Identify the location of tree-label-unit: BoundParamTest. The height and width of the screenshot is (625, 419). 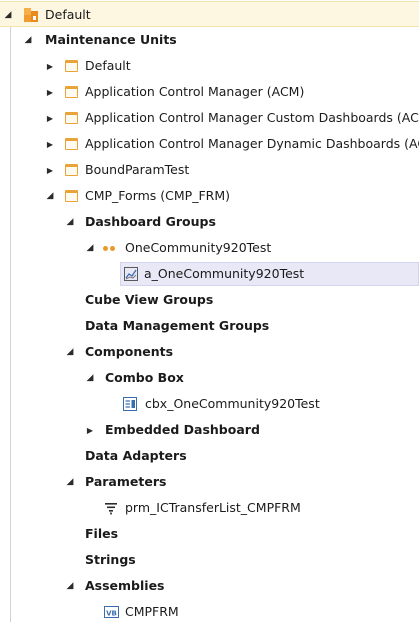
(137, 169).